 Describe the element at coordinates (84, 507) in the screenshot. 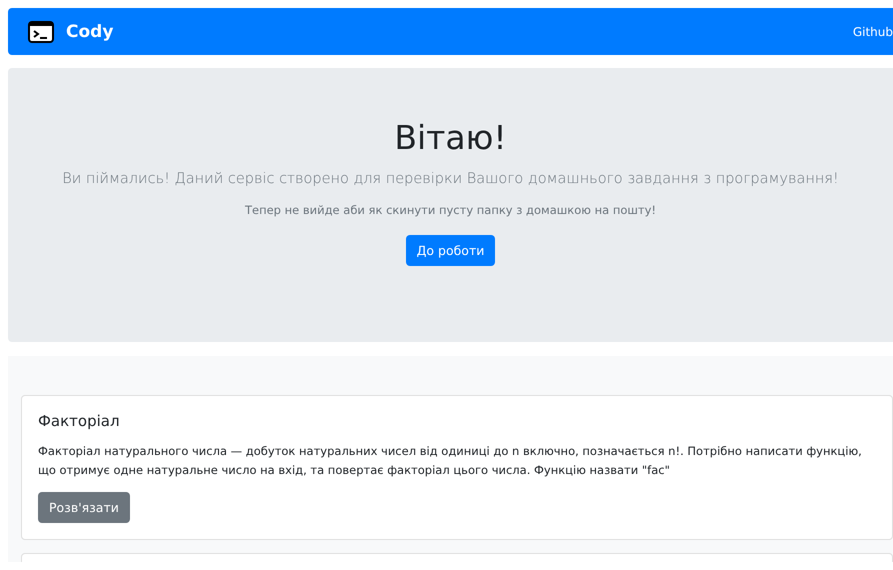

I see `solve-button: Розв'язати` at that location.